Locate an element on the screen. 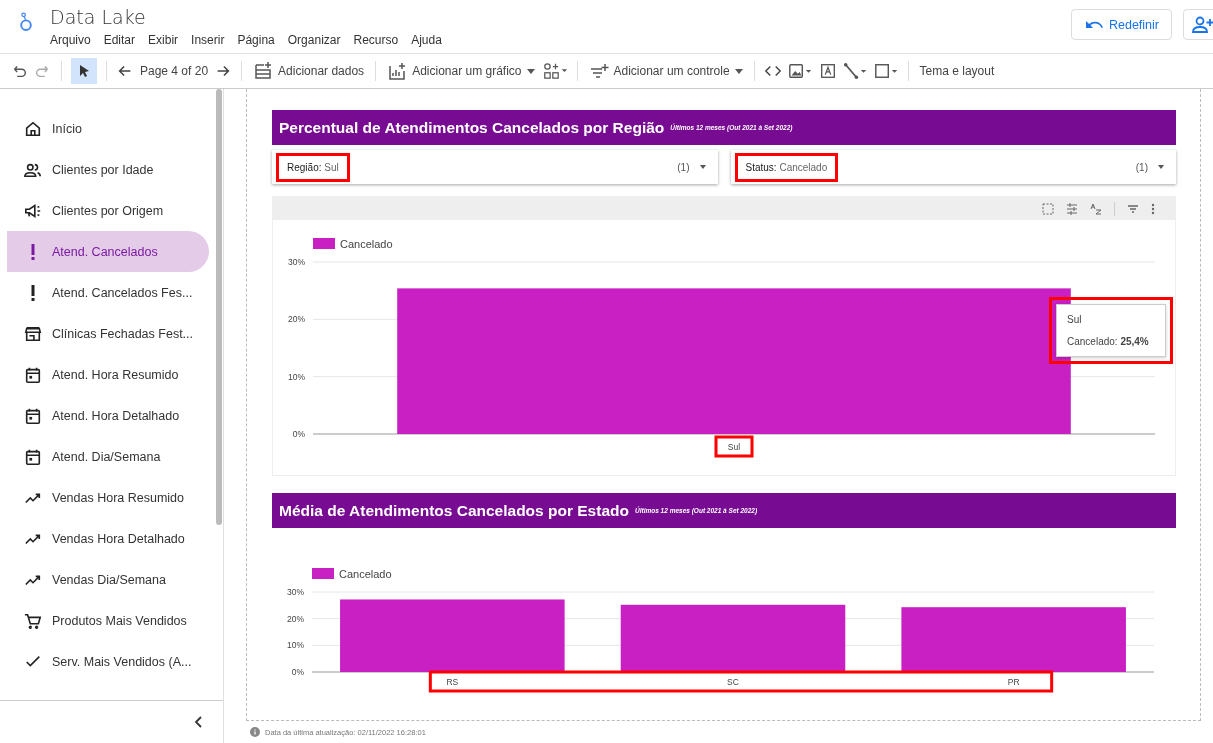 The width and height of the screenshot is (1213, 743). sidebar-item: Atend. Hora Detalhado is located at coordinates (104, 415).